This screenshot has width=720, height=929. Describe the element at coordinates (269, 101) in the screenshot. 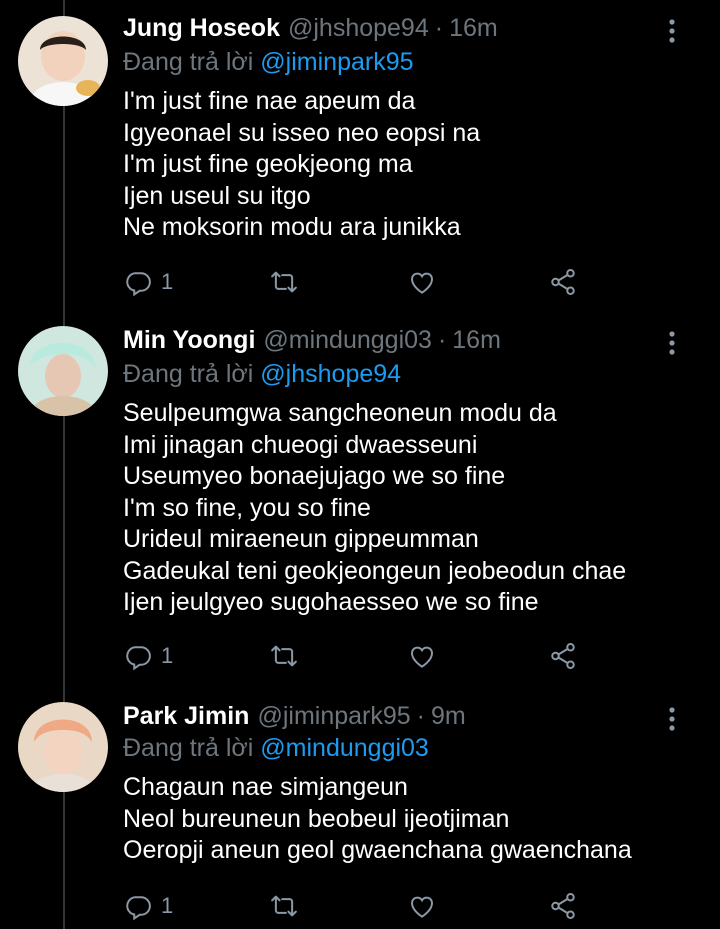

I see `tweet-line: I'm just fine nae apeum da` at that location.